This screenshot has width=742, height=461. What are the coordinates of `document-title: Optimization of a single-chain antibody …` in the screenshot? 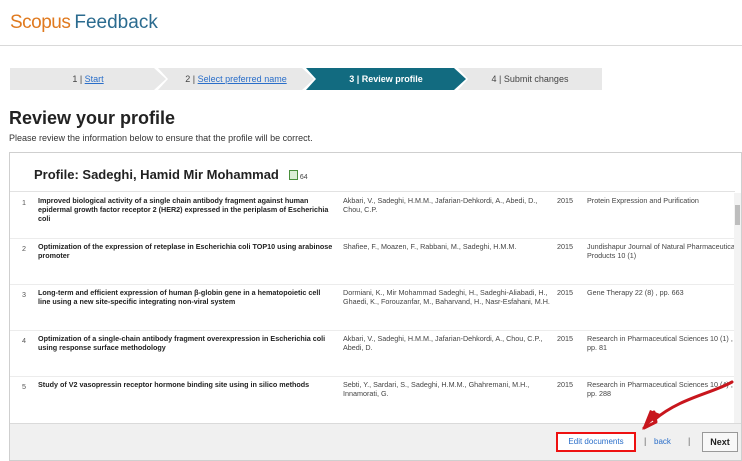 It's located at (182, 343).